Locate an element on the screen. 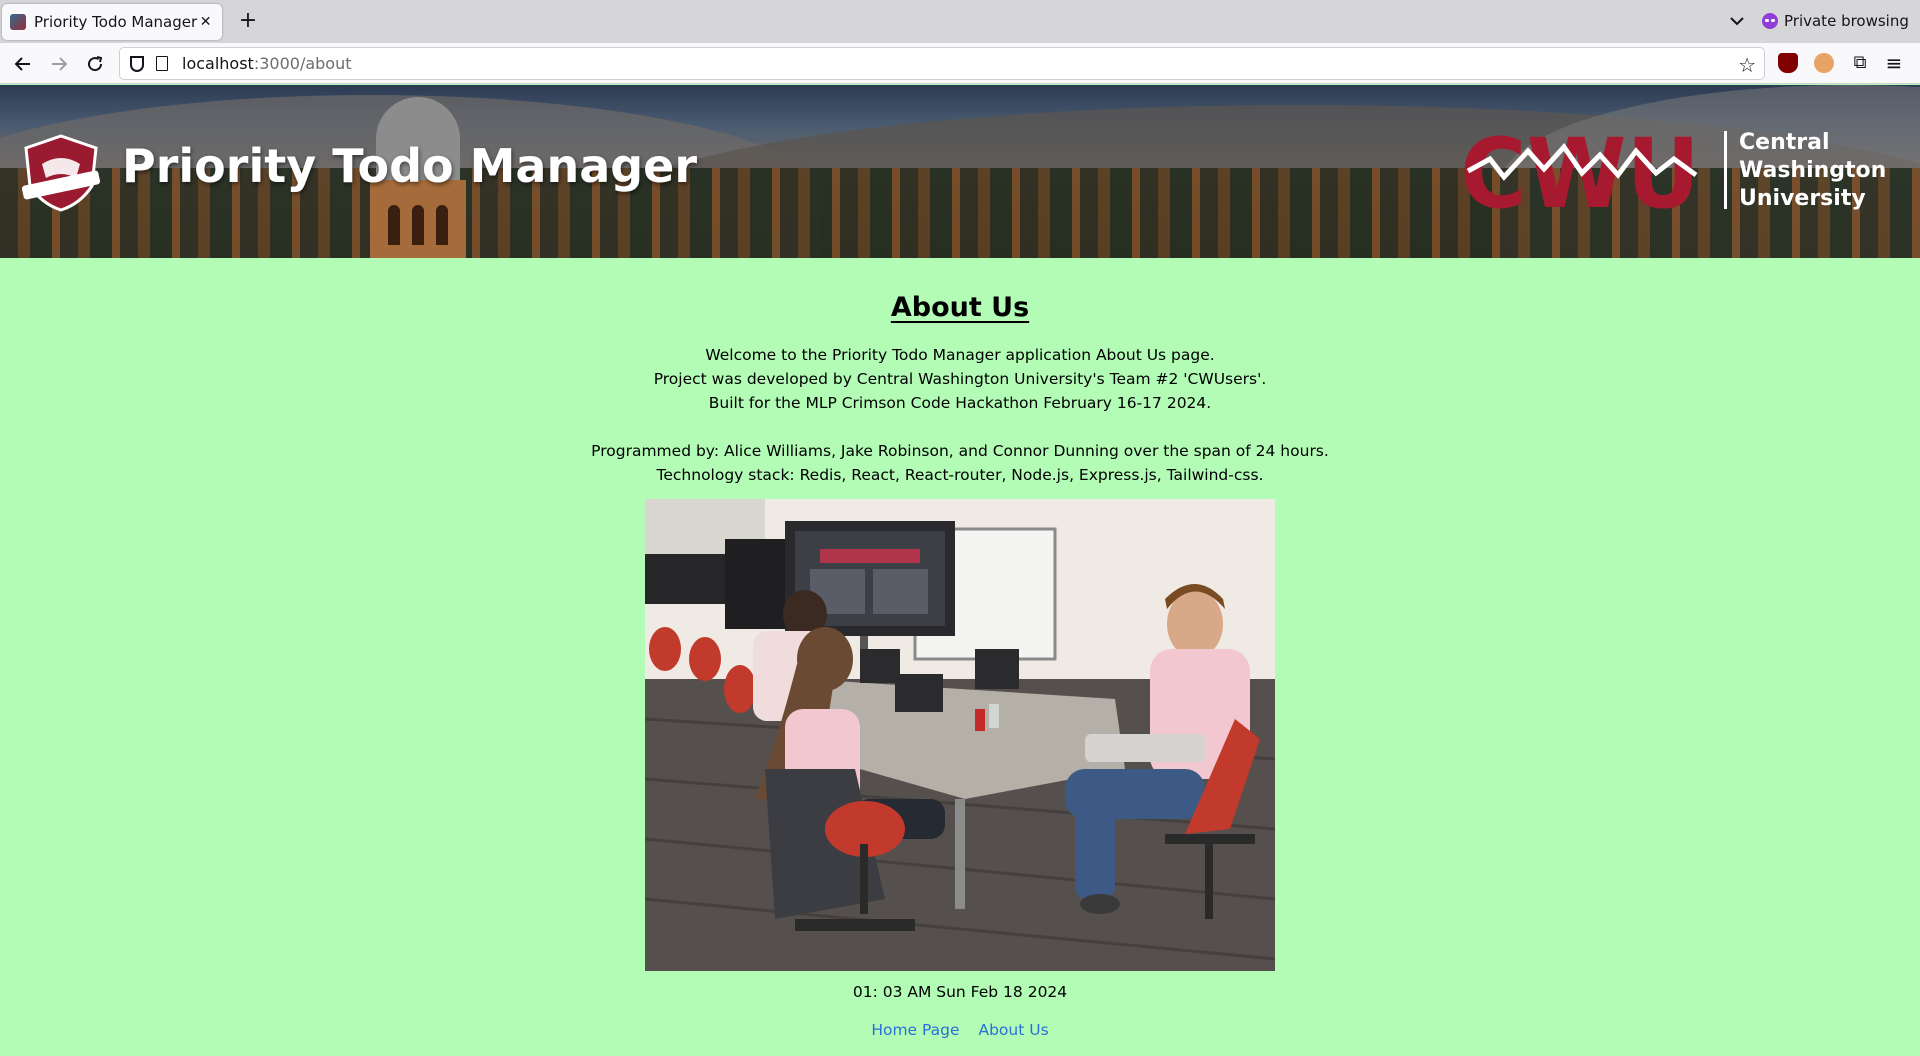 The height and width of the screenshot is (1056, 1920). private-browsing-label: Private browsing is located at coordinates (1846, 21).